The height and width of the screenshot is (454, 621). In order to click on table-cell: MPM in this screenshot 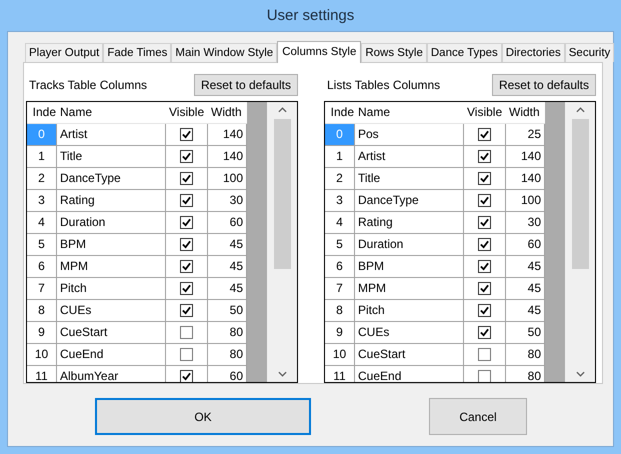, I will do `click(409, 289)`.